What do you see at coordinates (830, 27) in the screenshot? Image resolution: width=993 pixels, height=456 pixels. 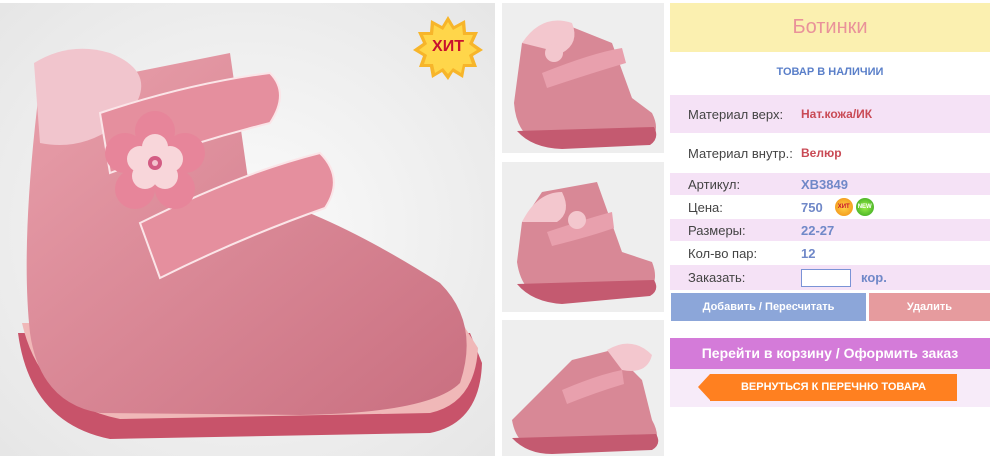 I see `product-title: Ботинки` at bounding box center [830, 27].